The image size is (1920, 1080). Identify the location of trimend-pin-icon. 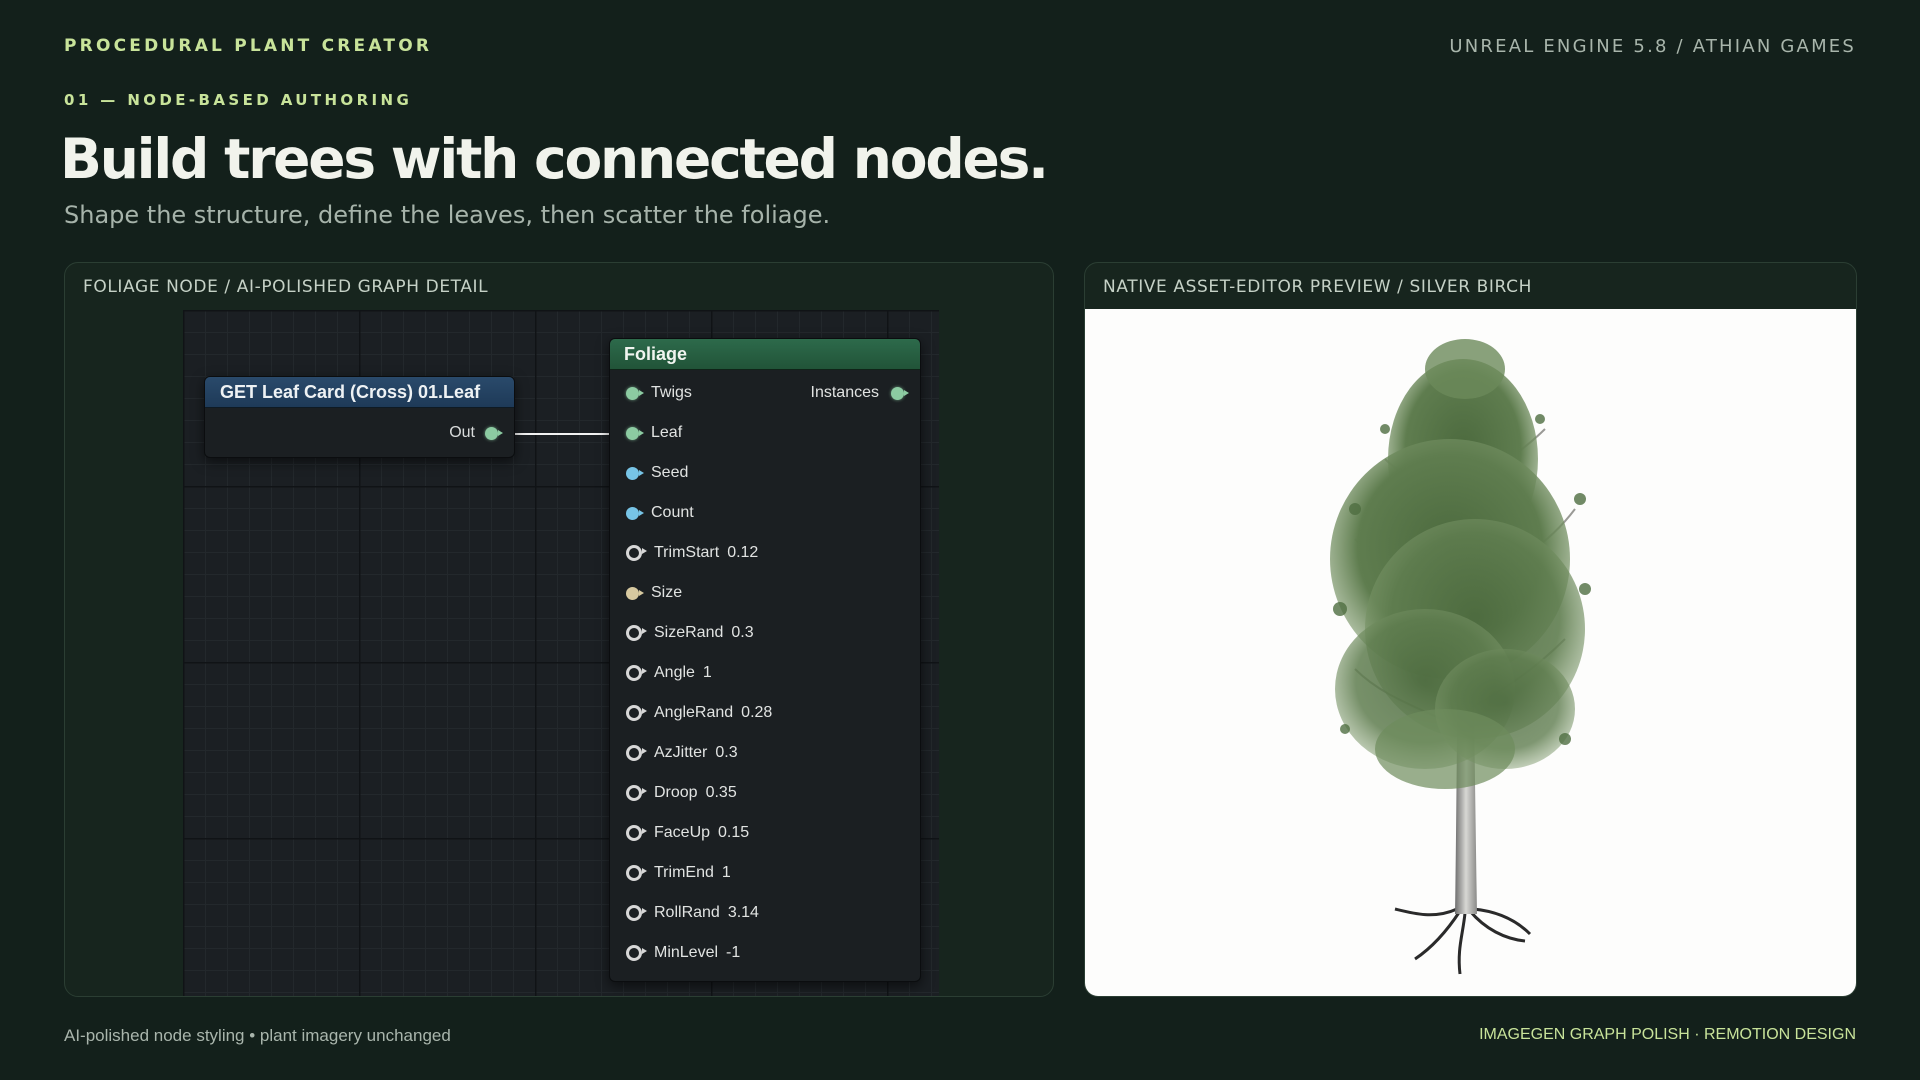
(636, 873).